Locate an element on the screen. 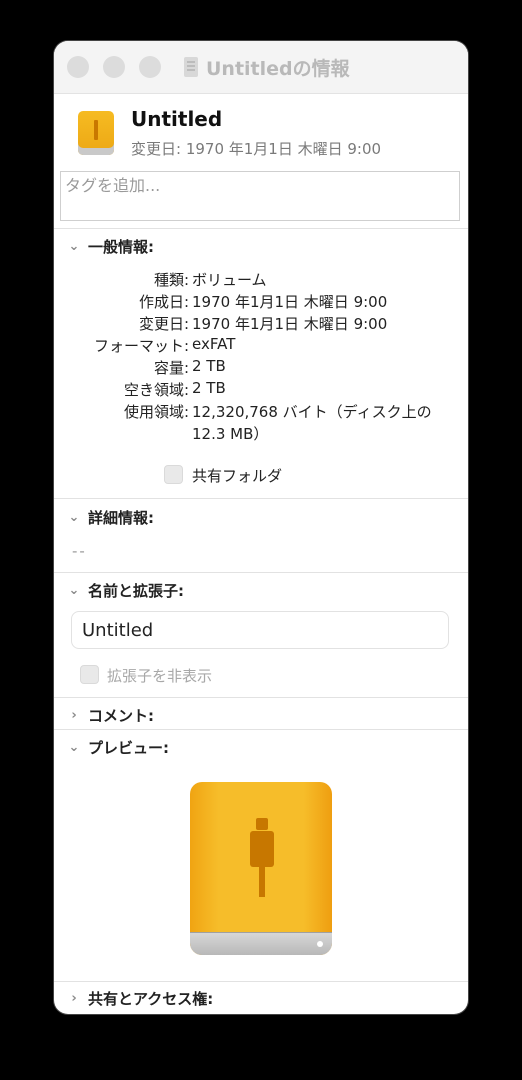 This screenshot has width=522, height=1080. drive-led is located at coordinates (320, 944).